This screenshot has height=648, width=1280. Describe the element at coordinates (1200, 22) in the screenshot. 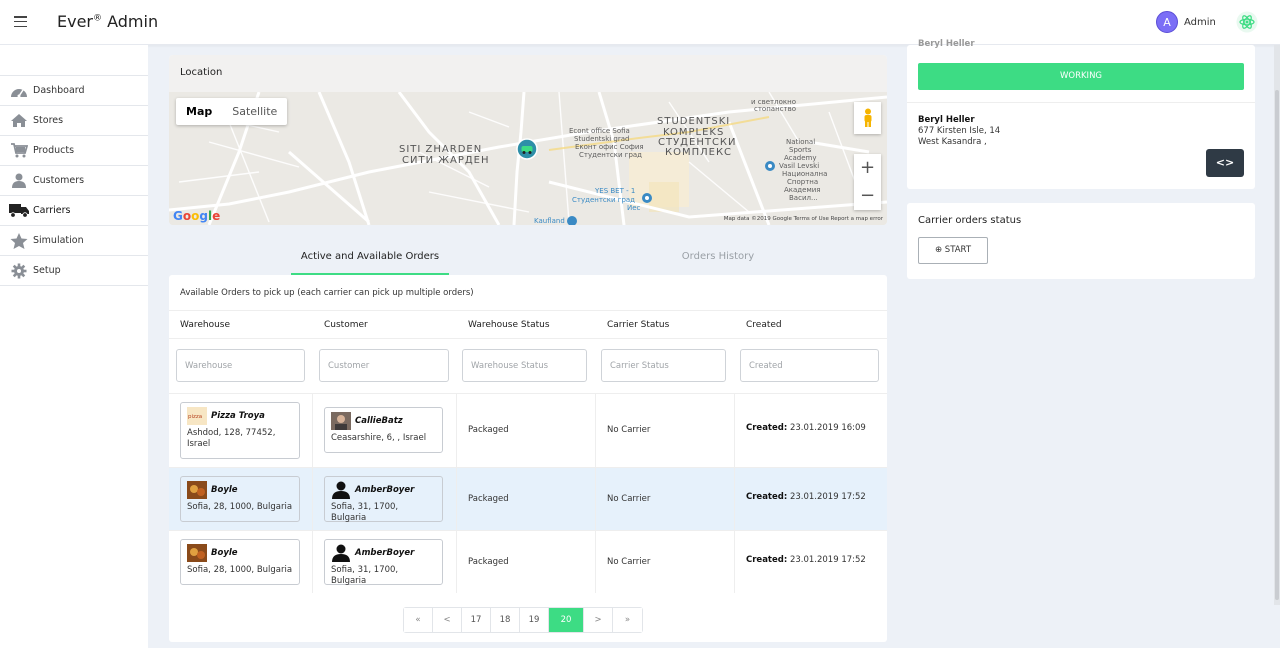

I see `user-name: Admin` at that location.